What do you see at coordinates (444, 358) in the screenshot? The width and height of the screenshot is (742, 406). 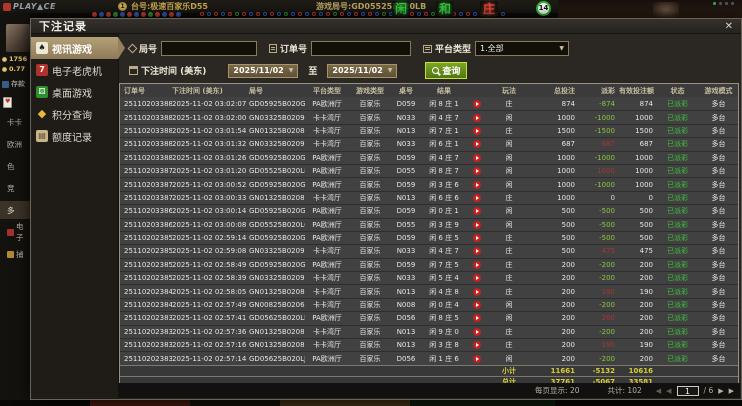 I see `cell-result: 闲 1 庄 6` at bounding box center [444, 358].